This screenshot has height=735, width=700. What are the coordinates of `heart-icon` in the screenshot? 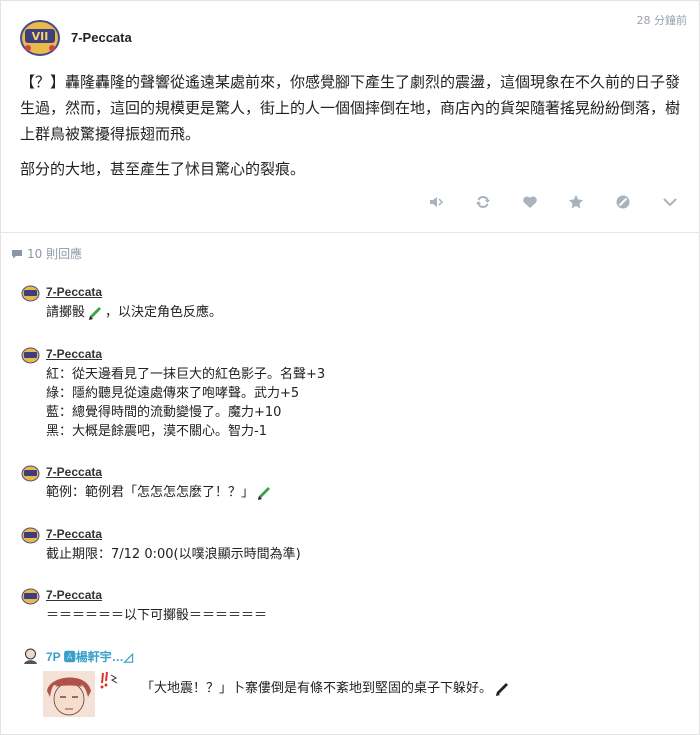 It's located at (529, 202).